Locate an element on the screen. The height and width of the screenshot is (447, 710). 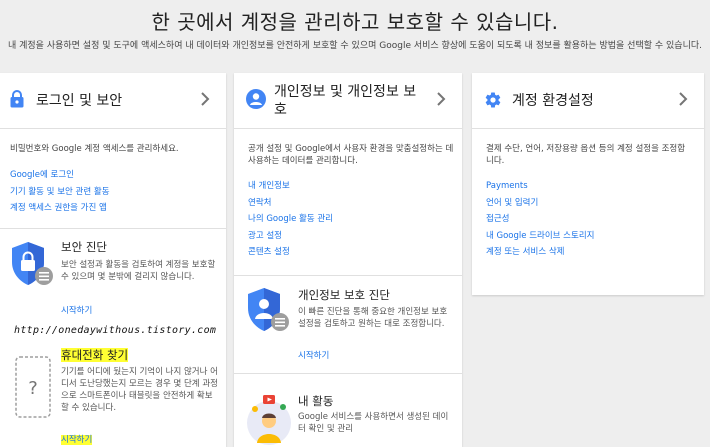
link-ad-settings: 광고 설정 is located at coordinates (290, 236).